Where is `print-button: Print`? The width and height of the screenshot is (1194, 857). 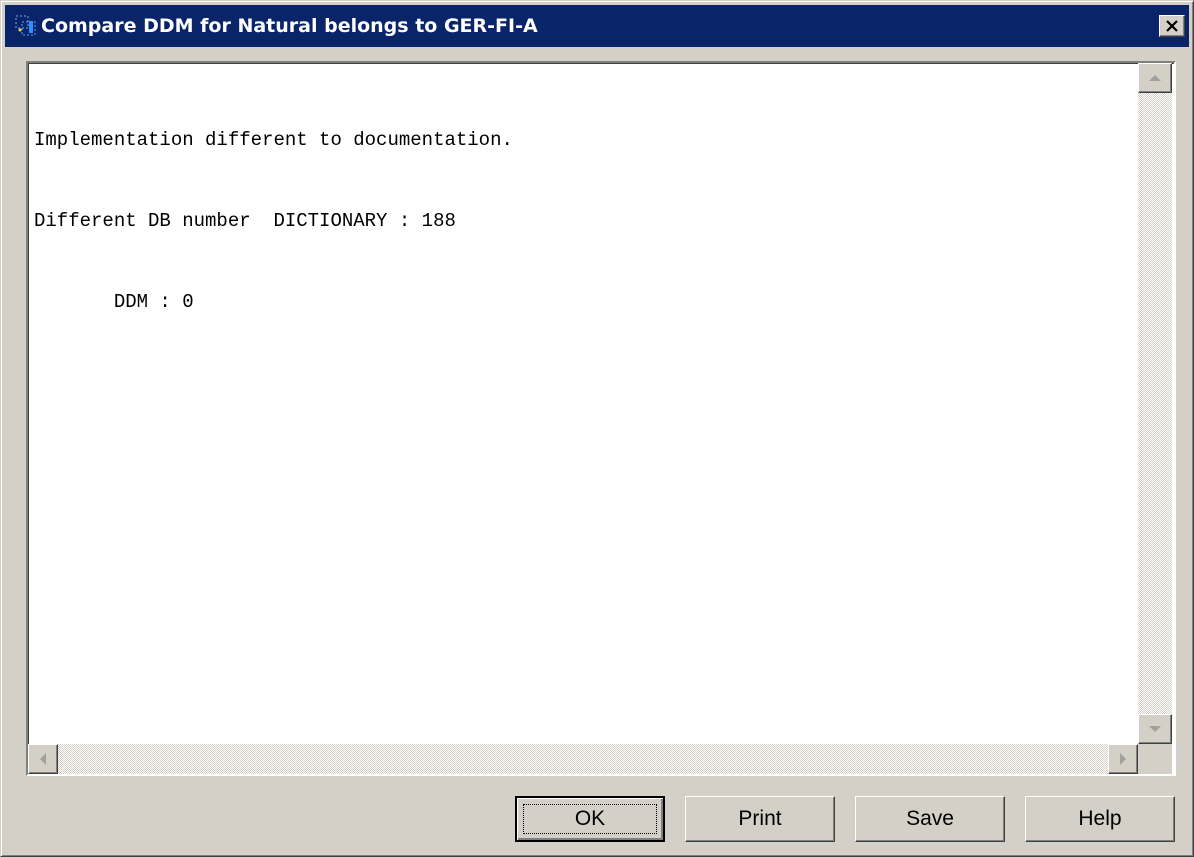 print-button: Print is located at coordinates (760, 819).